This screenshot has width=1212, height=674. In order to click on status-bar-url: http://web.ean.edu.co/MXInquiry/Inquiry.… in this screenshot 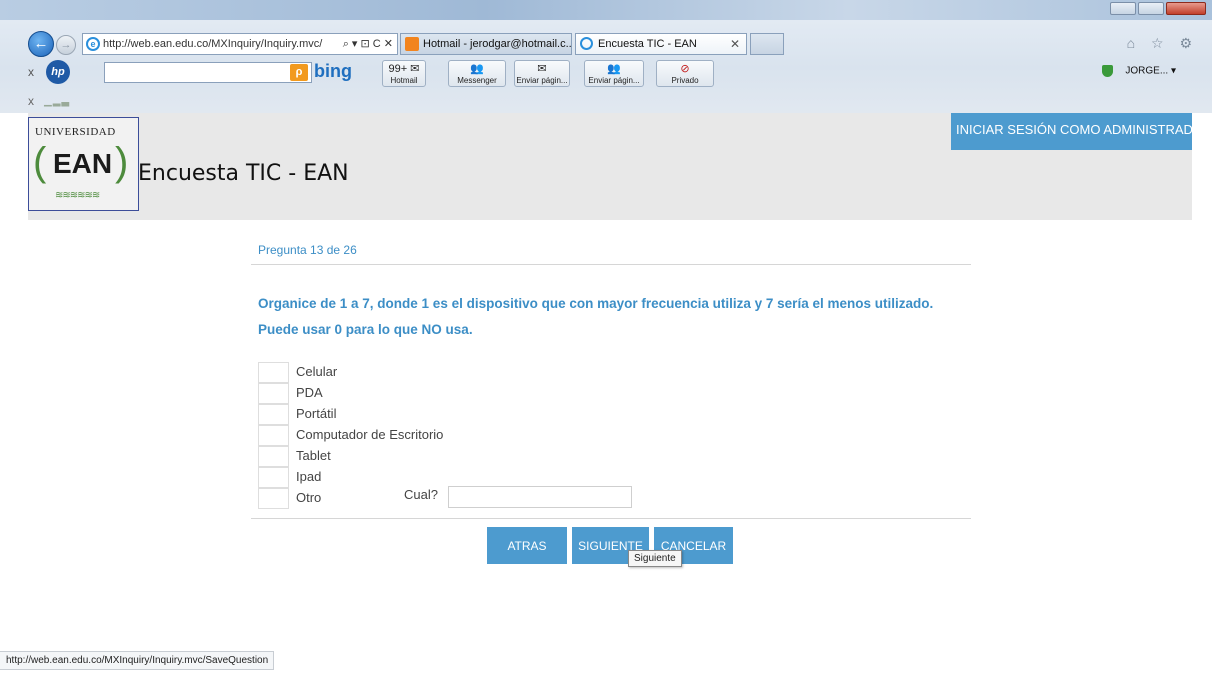, I will do `click(137, 660)`.